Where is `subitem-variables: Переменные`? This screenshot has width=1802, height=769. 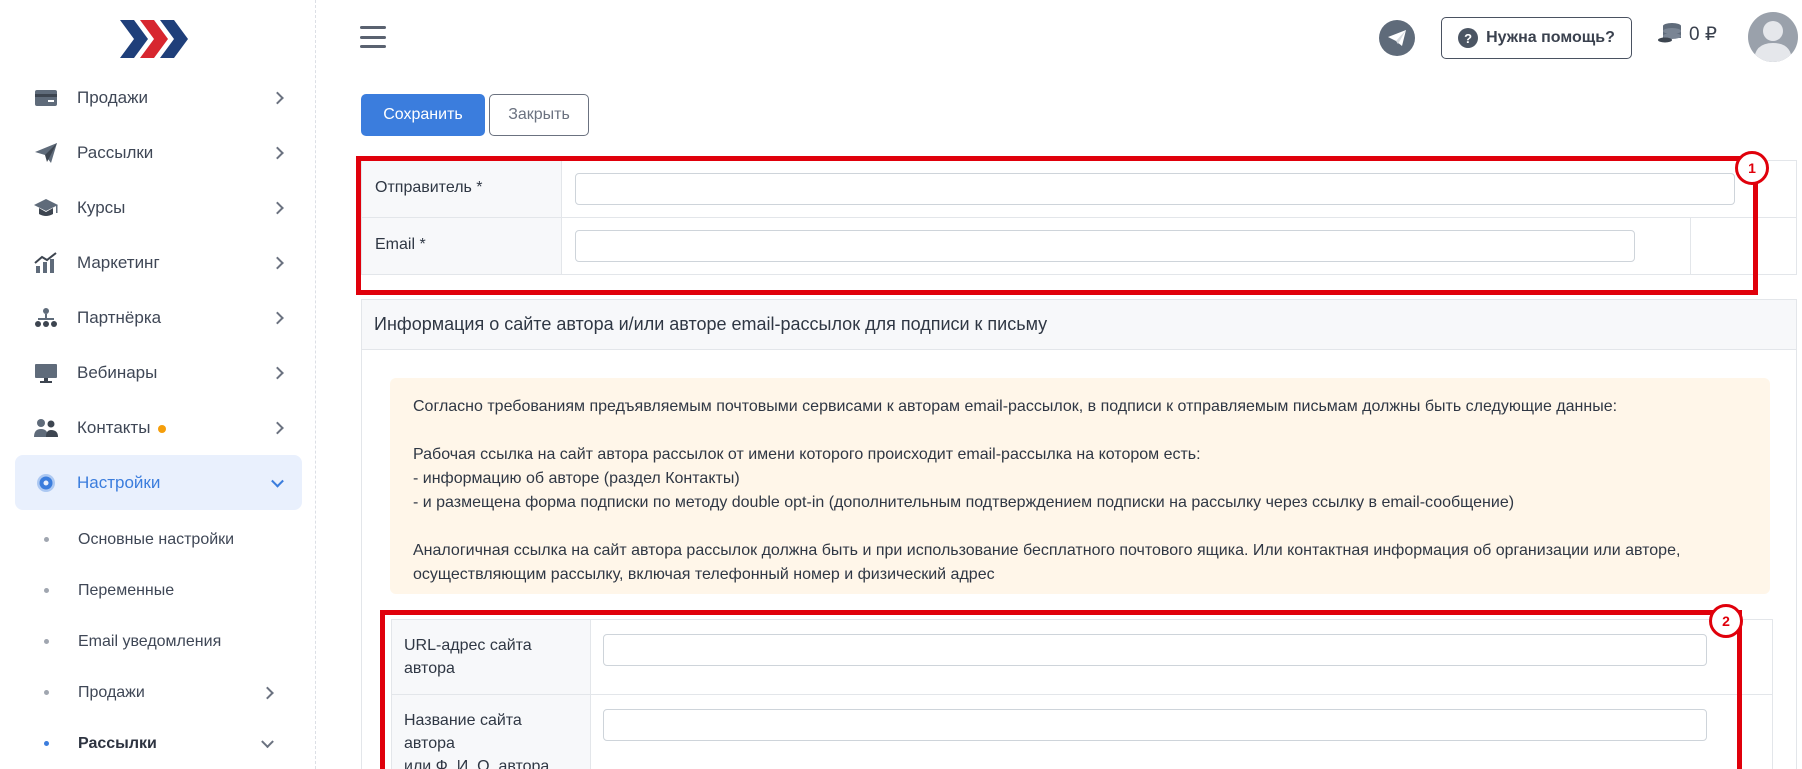
subitem-variables: Переменные is located at coordinates (158, 590).